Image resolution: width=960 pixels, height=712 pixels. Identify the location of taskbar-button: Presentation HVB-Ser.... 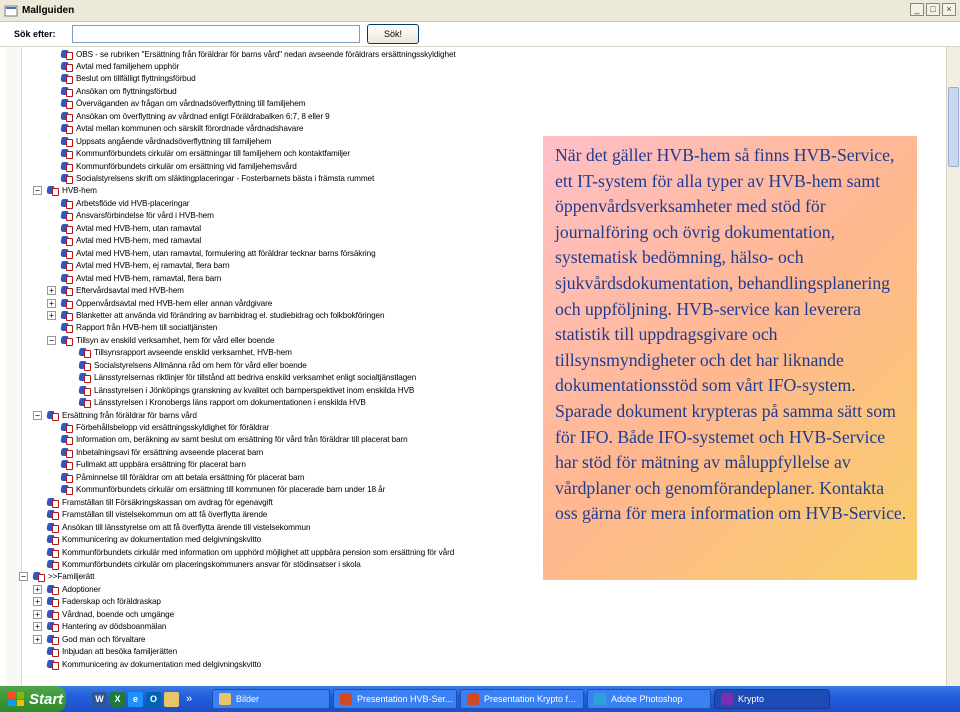
(395, 699).